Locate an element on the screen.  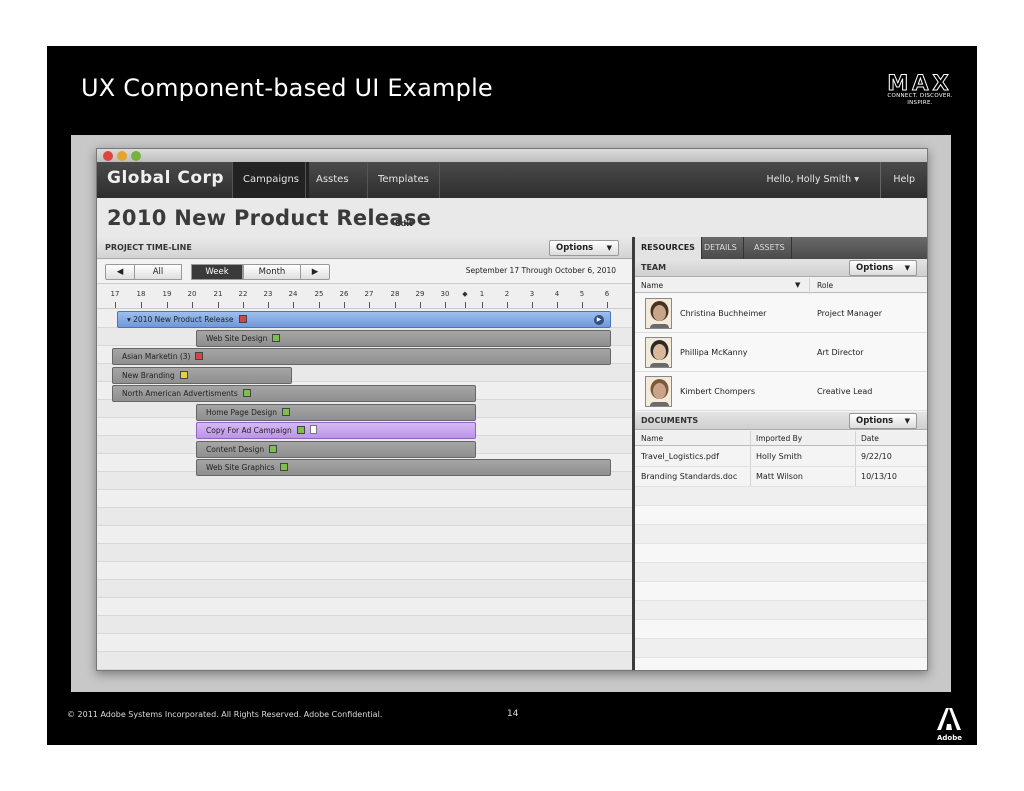
view-all-button: All is located at coordinates (158, 272).